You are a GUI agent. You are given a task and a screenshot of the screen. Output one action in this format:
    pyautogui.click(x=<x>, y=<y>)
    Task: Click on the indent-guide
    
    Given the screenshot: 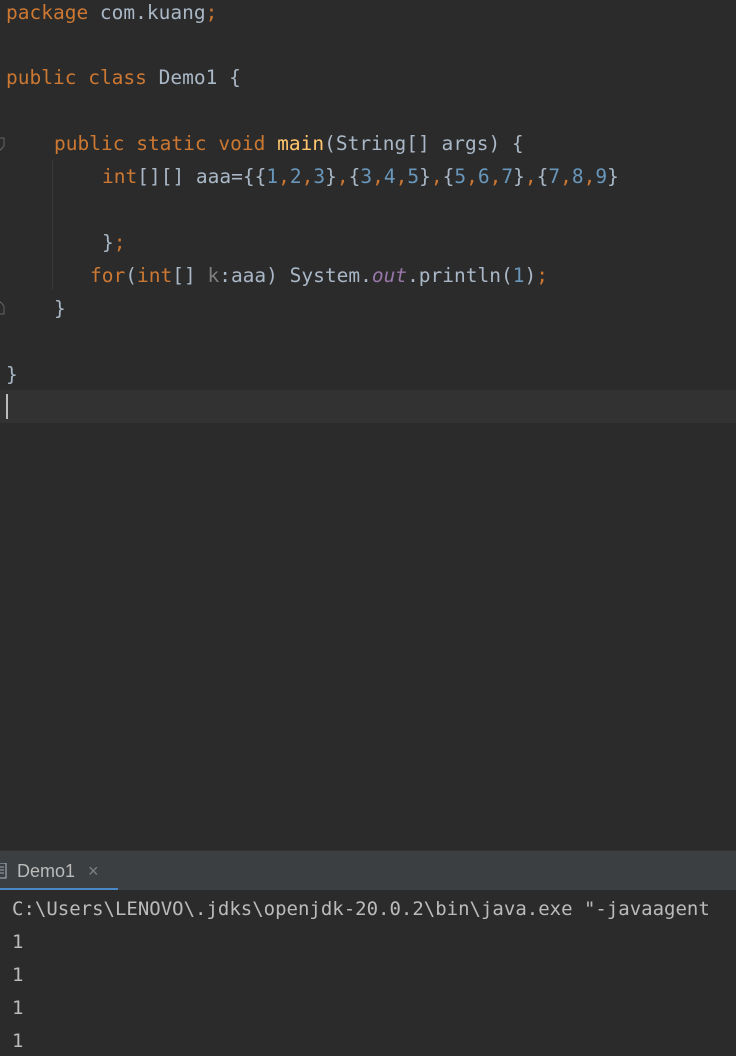 What is the action you would take?
    pyautogui.click(x=52, y=225)
    